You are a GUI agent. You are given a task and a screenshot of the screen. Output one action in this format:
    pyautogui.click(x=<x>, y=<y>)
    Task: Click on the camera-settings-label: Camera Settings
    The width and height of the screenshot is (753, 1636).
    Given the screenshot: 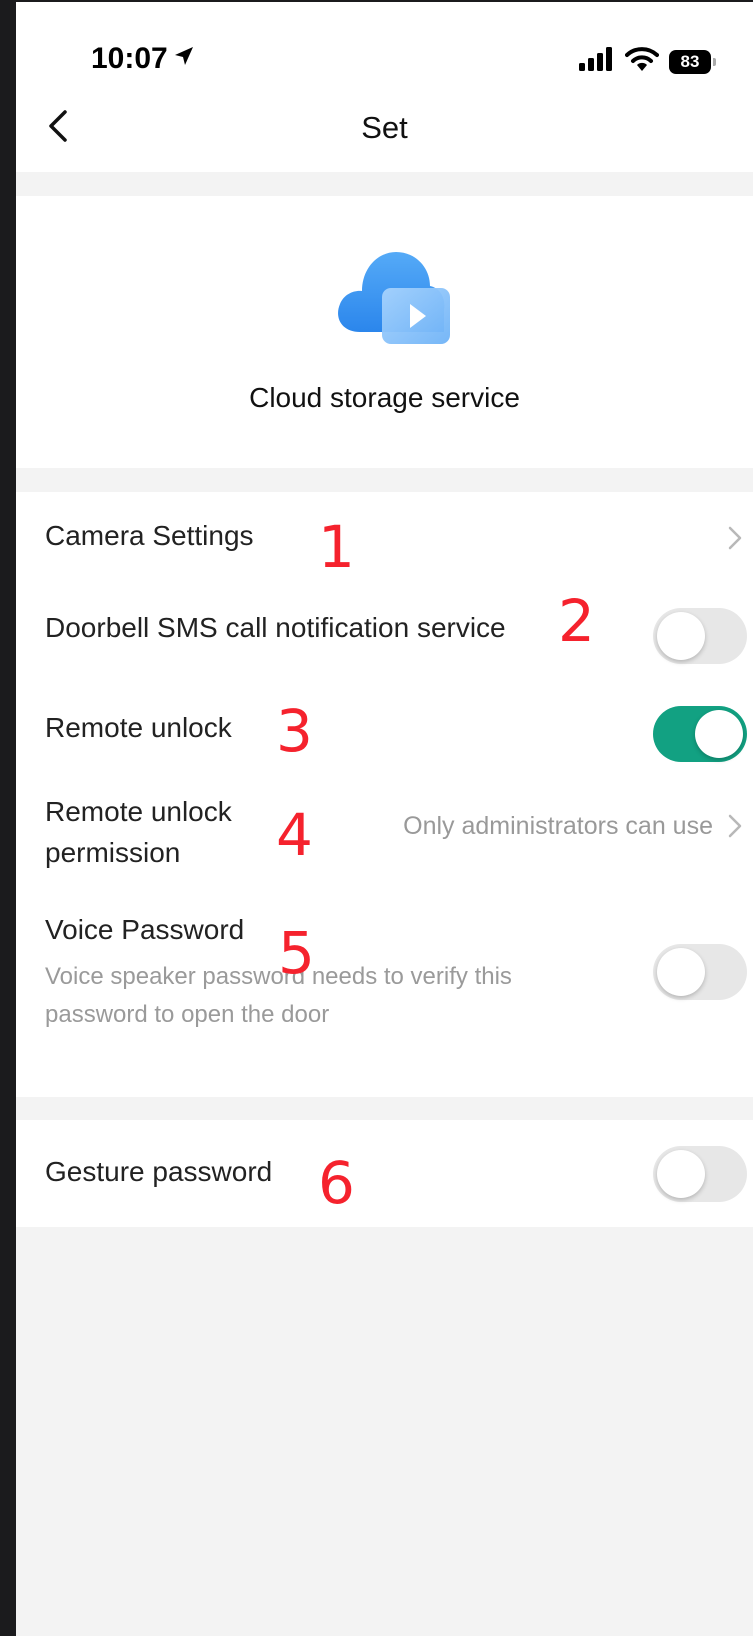 What is the action you would take?
    pyautogui.click(x=149, y=535)
    